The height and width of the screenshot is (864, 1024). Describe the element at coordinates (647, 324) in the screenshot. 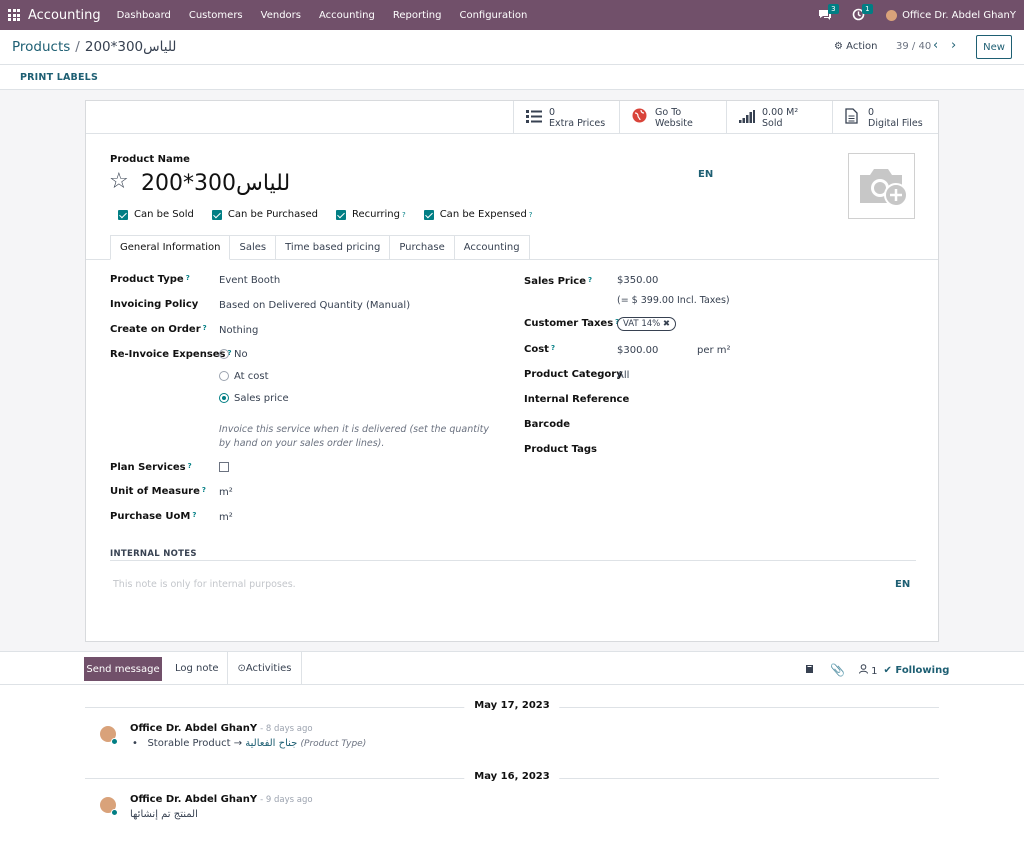

I see `tax-tag: VAT 14% ✖` at that location.